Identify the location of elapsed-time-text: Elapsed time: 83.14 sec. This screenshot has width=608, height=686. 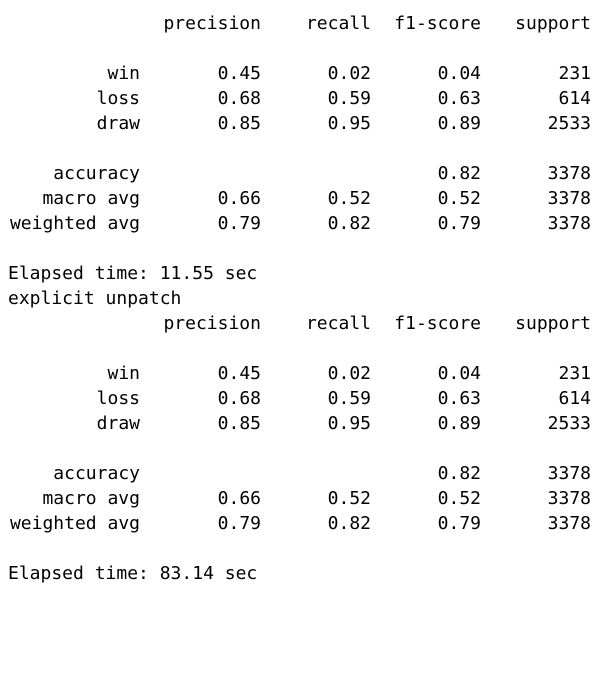
(133, 573).